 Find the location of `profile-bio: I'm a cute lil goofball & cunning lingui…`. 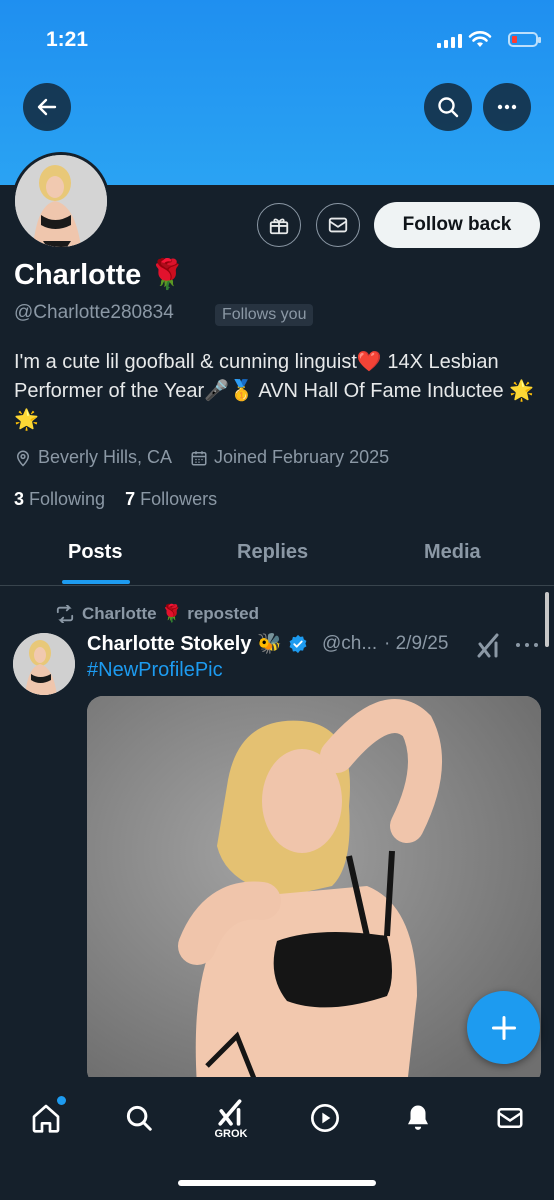

profile-bio: I'm a cute lil goofball & cunning lingui… is located at coordinates (274, 391).